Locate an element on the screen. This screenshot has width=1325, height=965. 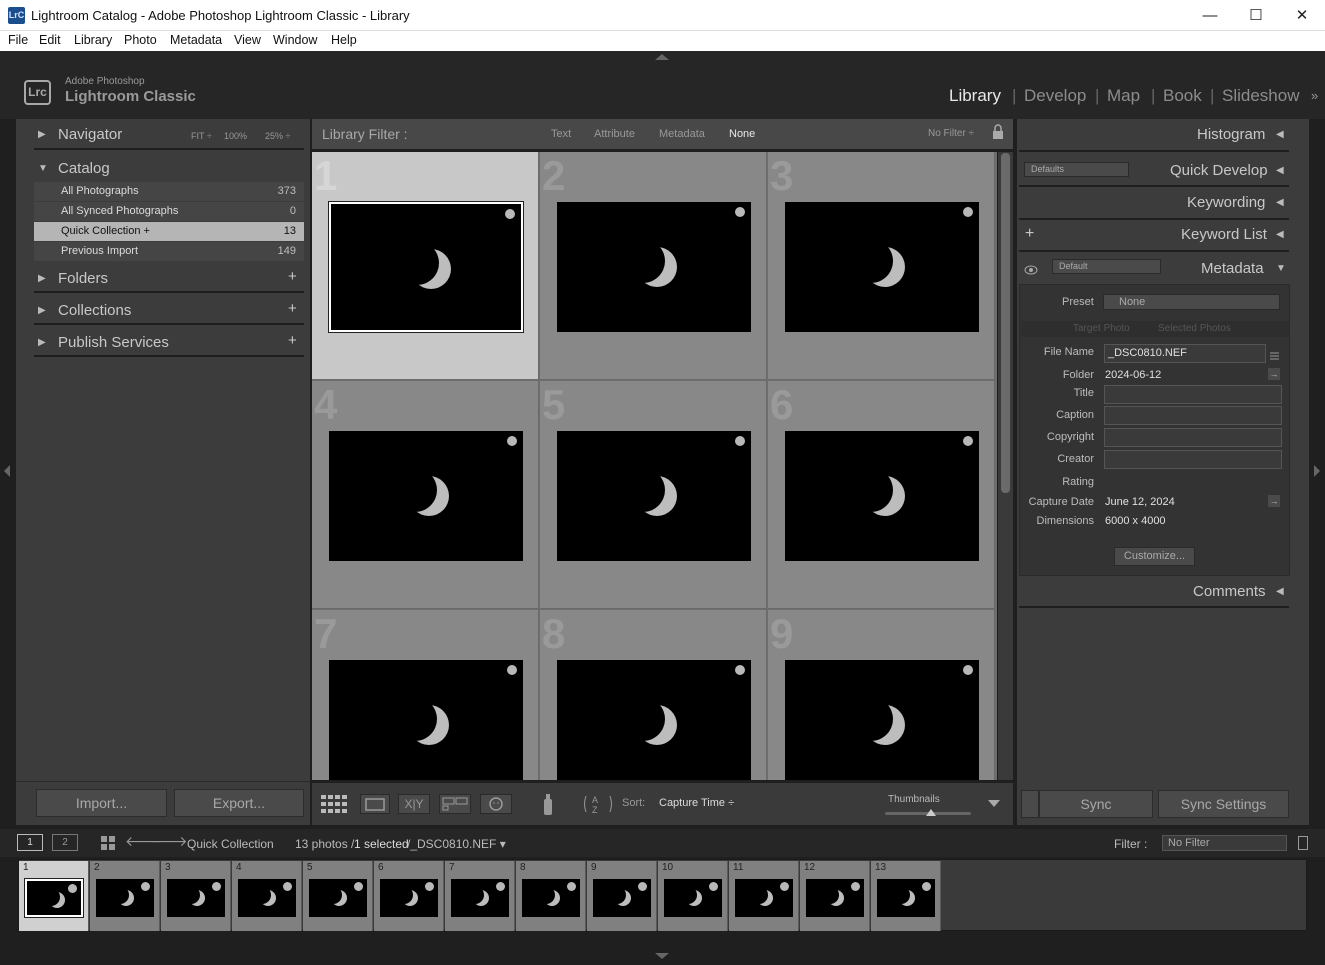
filmstrip-cell: 6 is located at coordinates (409, 896).